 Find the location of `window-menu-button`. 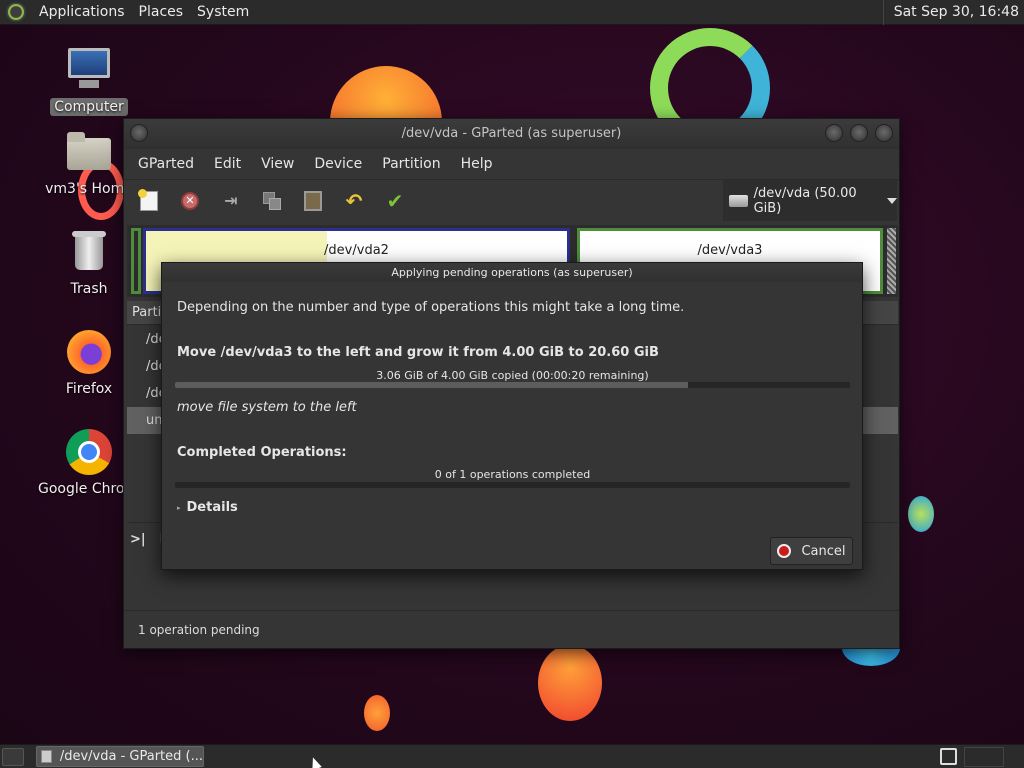

window-menu-button is located at coordinates (139, 133).